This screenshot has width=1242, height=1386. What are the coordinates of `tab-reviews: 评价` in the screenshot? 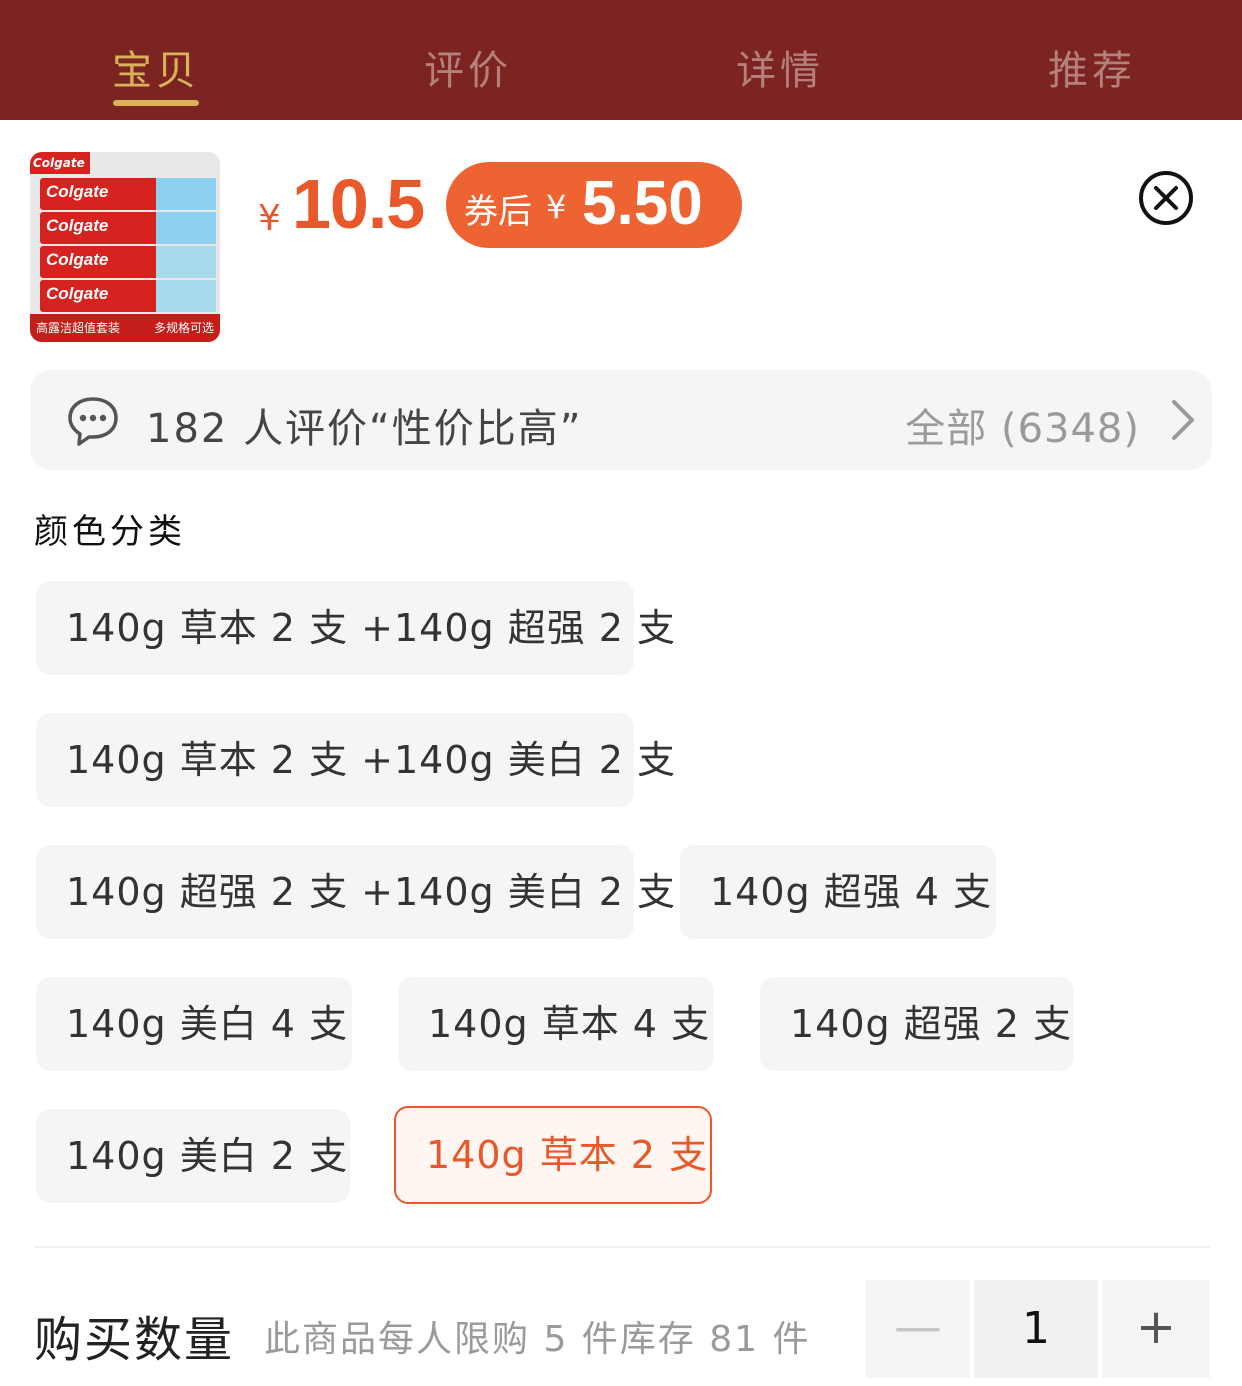 It's located at (468, 67).